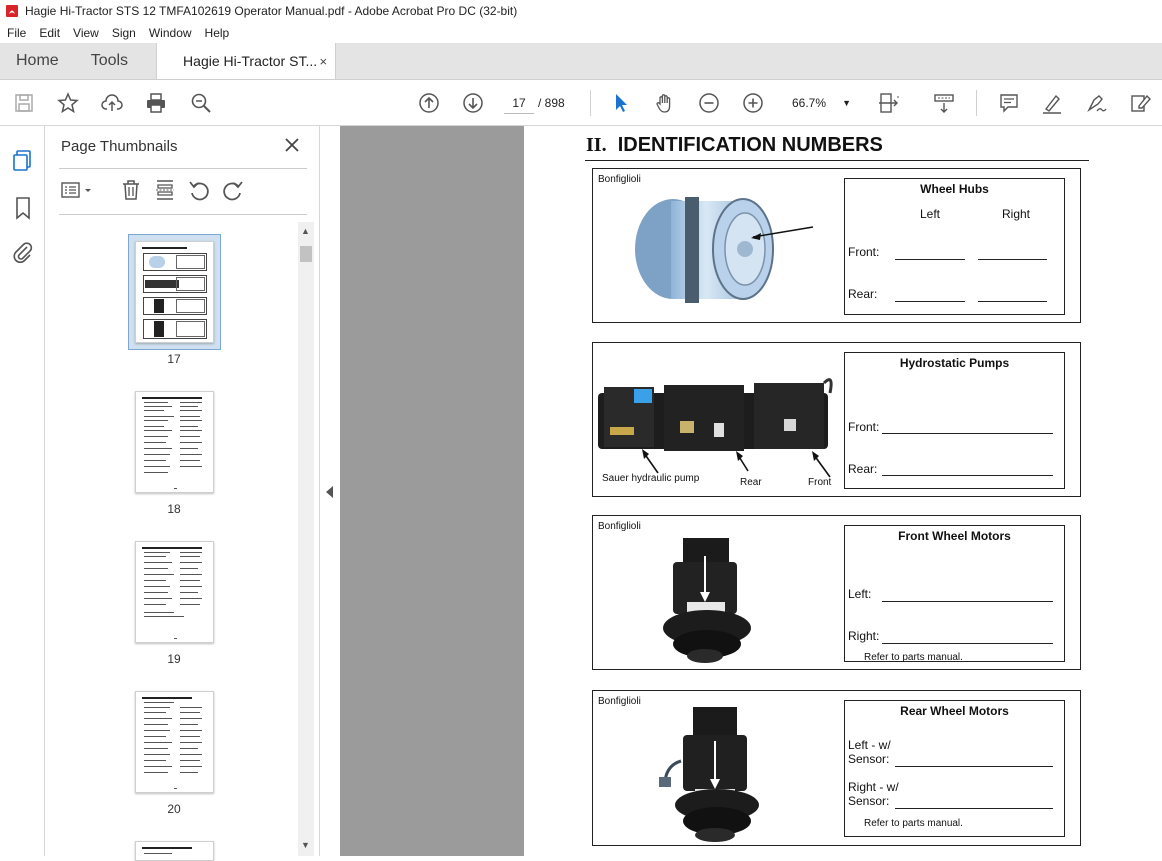  I want to click on collapse-arrow-icon, so click(329, 492).